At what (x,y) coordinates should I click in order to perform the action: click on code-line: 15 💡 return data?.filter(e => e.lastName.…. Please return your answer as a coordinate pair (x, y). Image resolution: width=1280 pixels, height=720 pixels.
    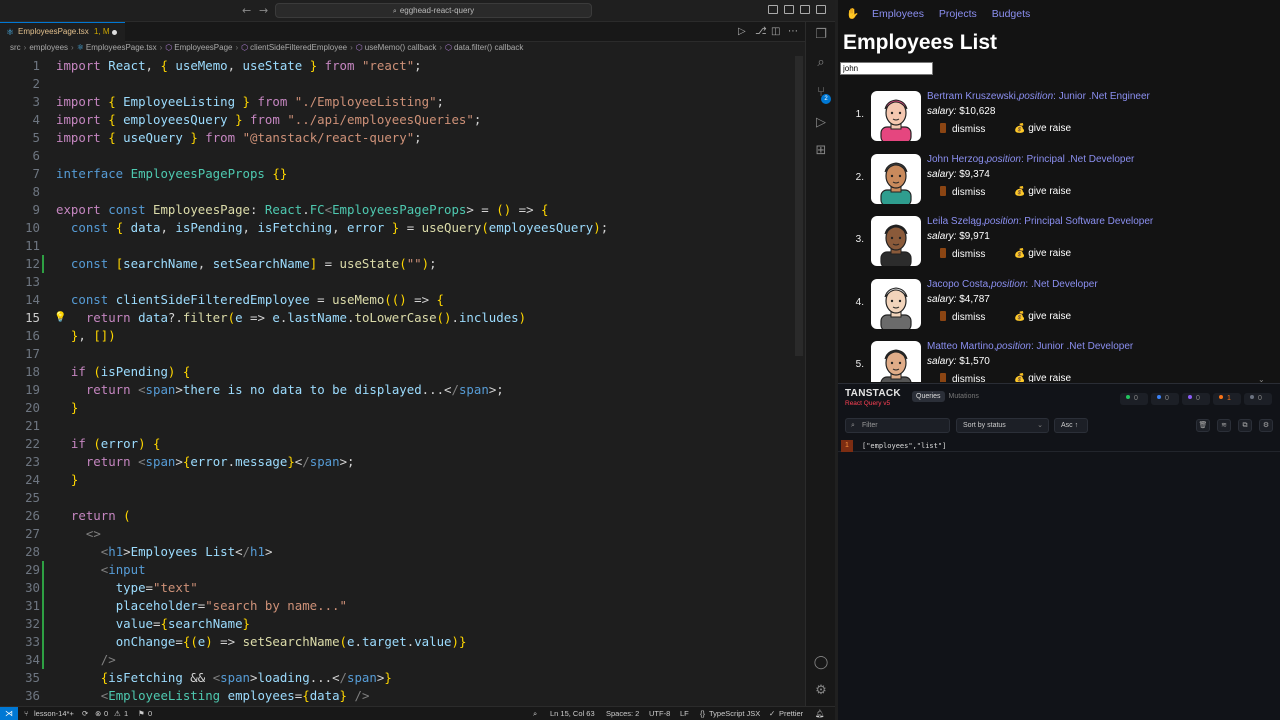
    Looking at the image, I should click on (400, 318).